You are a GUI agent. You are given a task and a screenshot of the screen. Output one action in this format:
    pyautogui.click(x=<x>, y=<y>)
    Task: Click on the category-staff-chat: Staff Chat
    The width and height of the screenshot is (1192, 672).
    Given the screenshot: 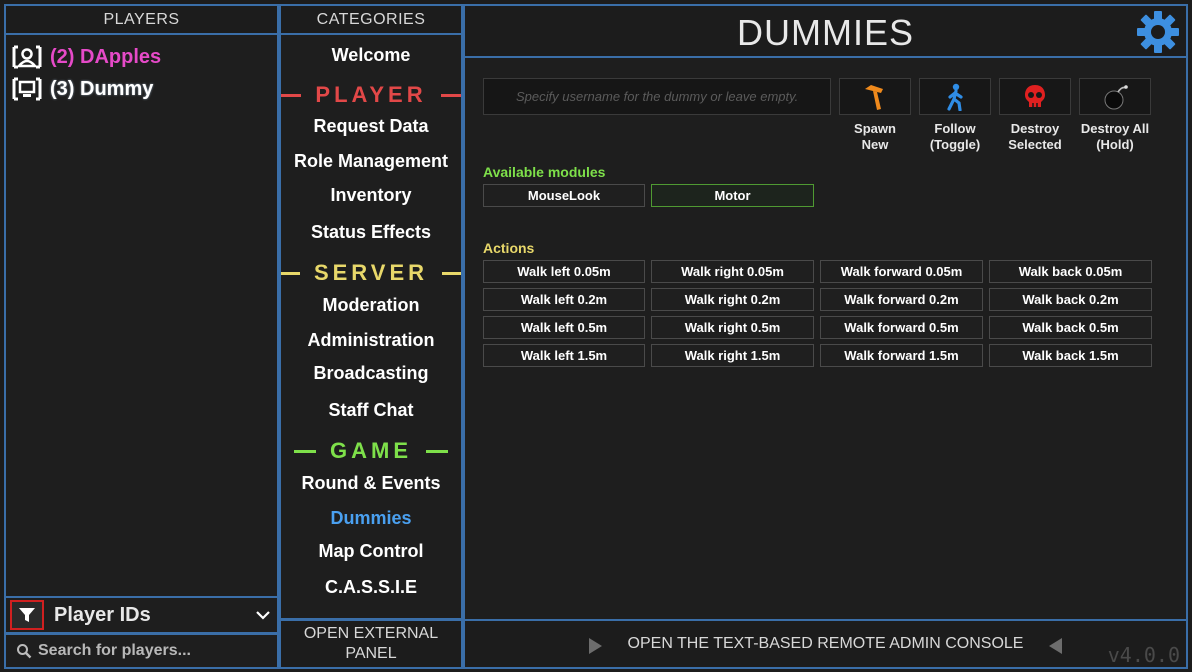 What is the action you would take?
    pyautogui.click(x=371, y=410)
    